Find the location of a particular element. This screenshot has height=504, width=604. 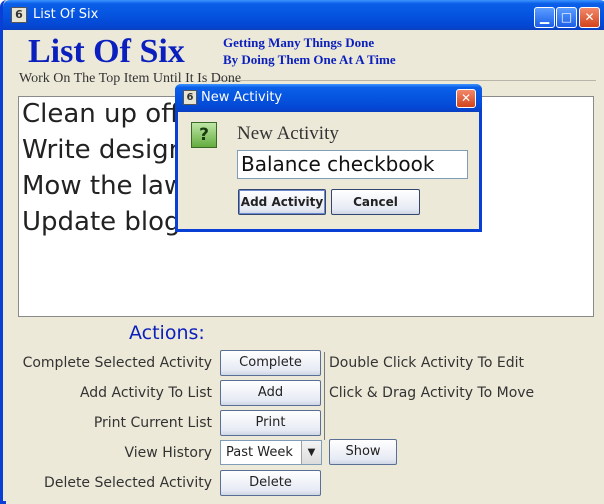

list-item: Update blog is located at coordinates (101, 222).